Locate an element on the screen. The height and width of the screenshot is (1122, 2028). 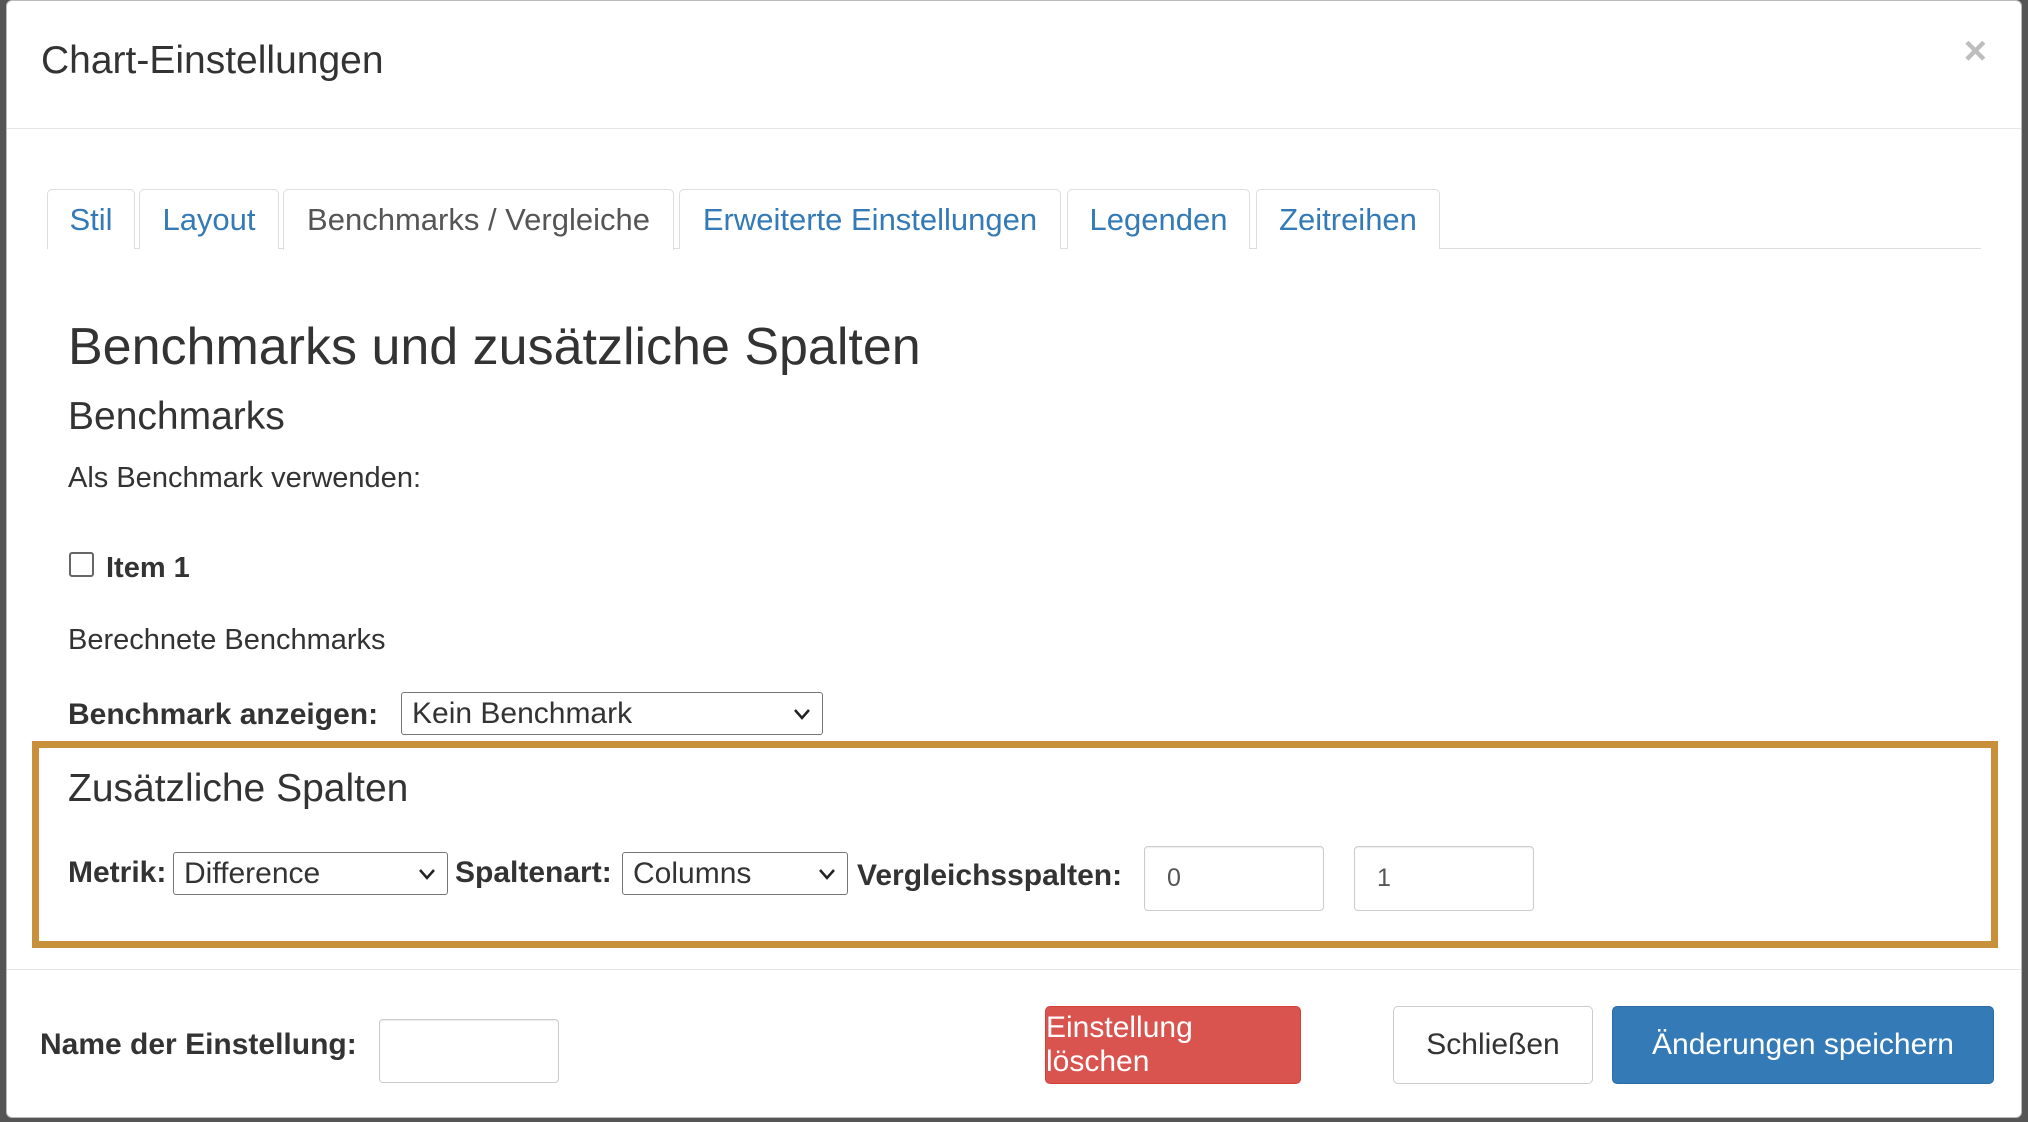
modal-title: Chart-Einstellungen is located at coordinates (212, 60).